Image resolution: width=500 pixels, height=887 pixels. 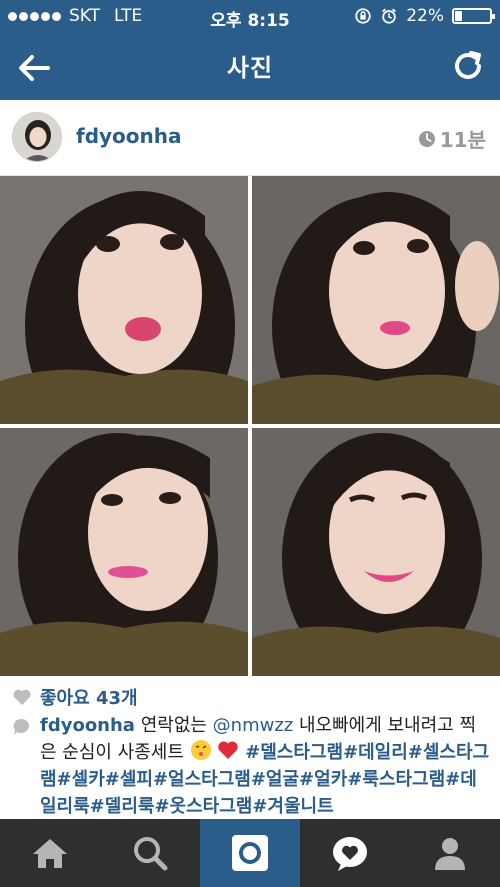 What do you see at coordinates (22, 697) in the screenshot?
I see `heart-icon` at bounding box center [22, 697].